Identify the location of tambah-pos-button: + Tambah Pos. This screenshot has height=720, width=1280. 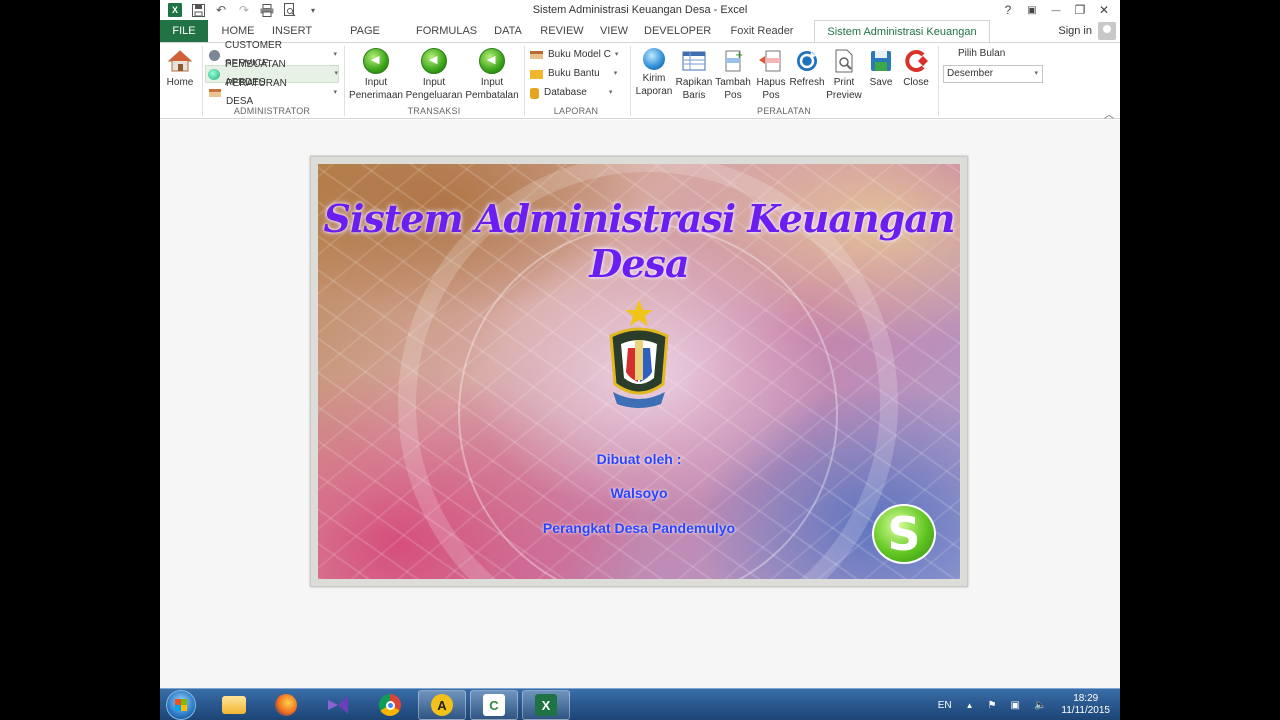
(733, 74).